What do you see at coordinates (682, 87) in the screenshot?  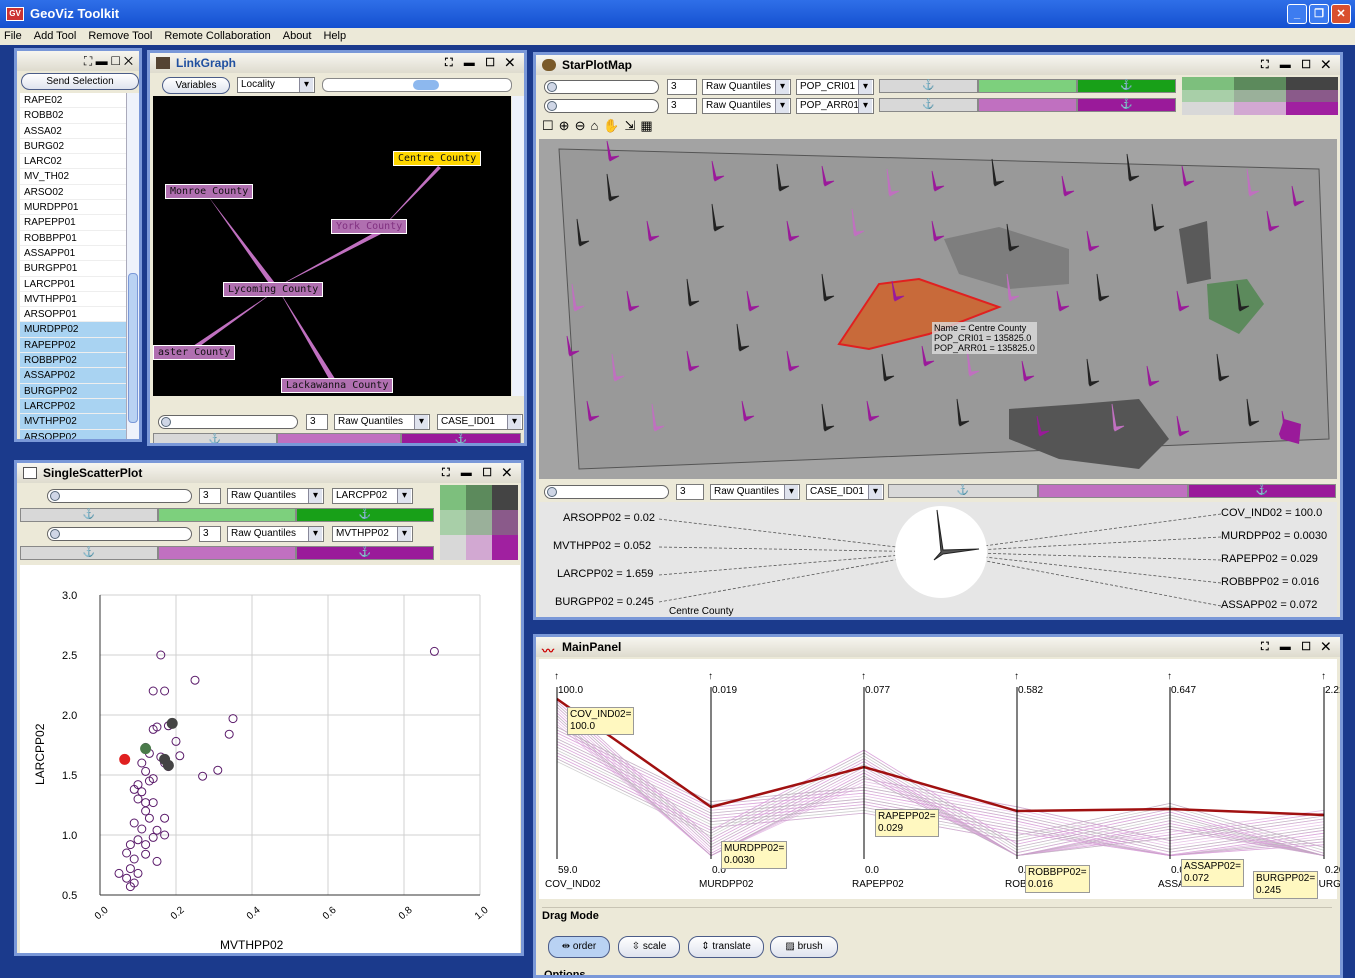 I see `row1-count: 3` at bounding box center [682, 87].